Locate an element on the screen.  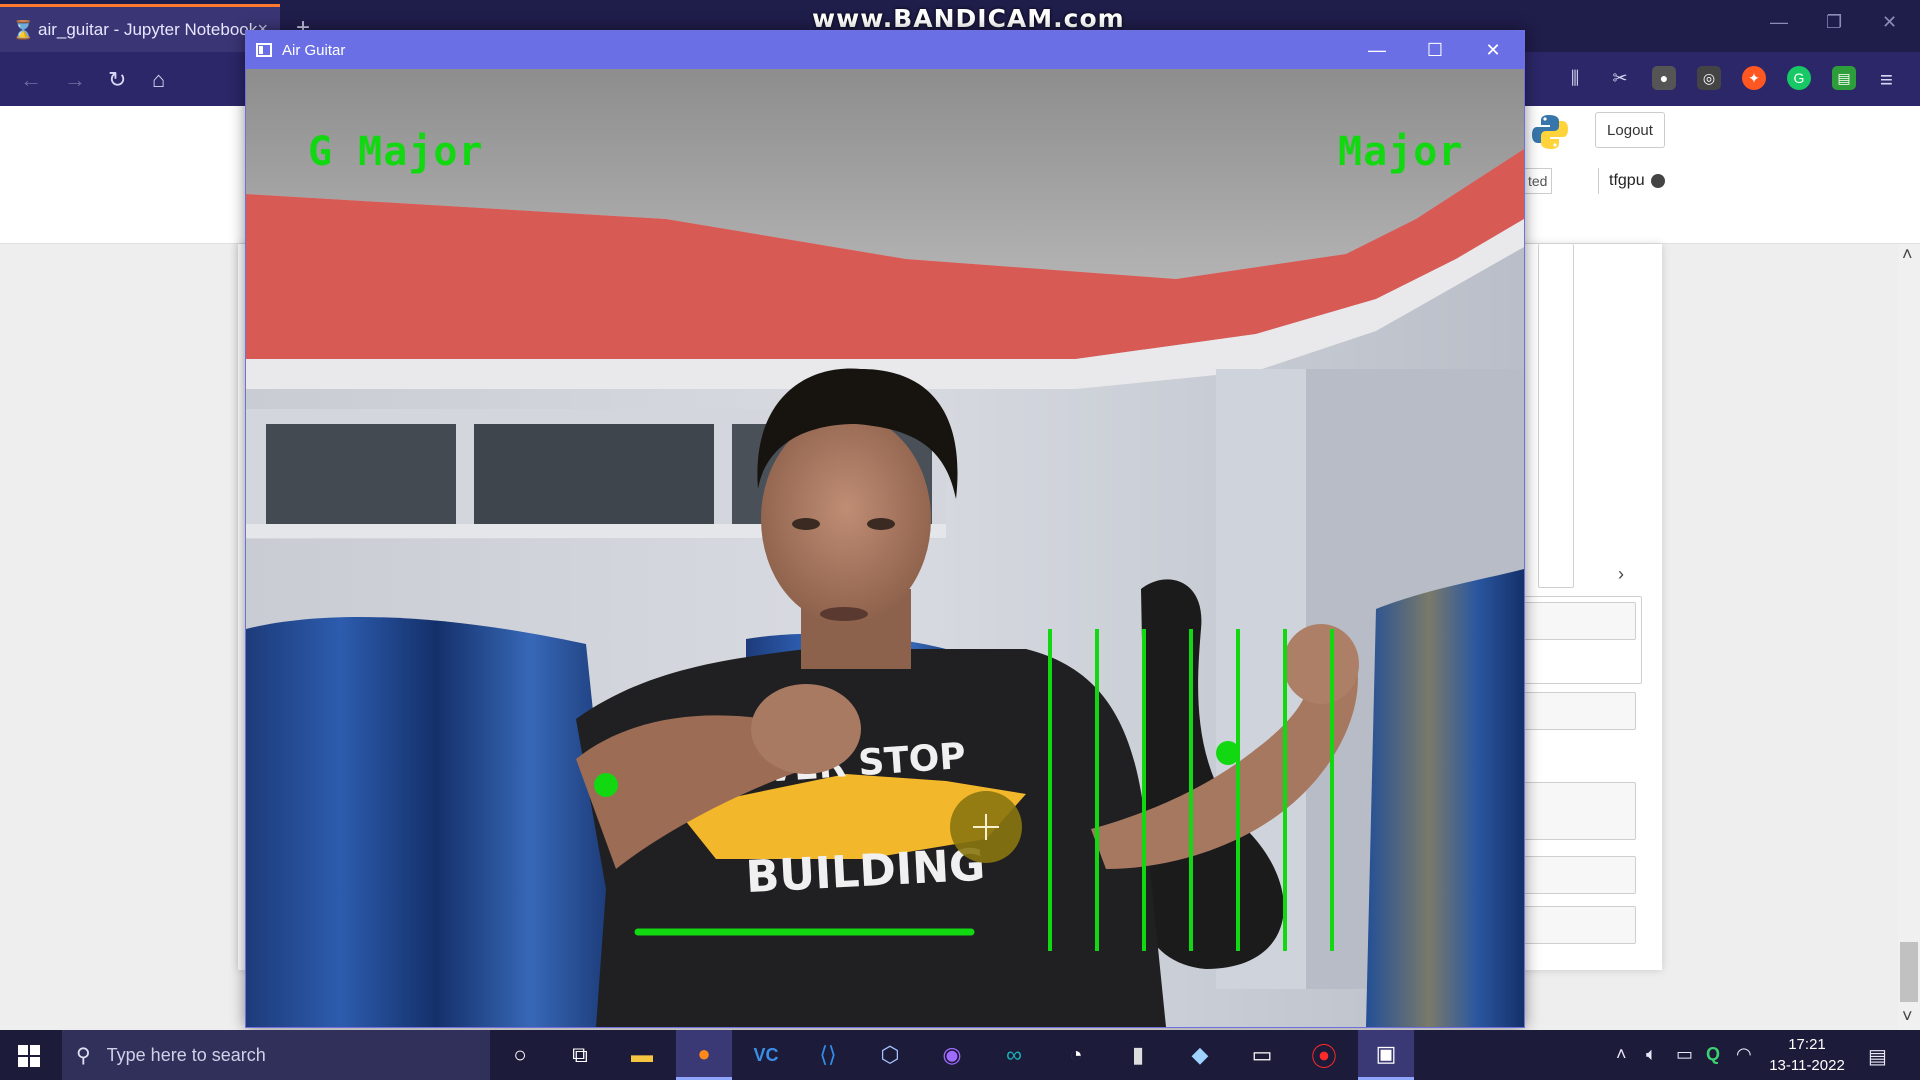
left-wrist-dot is located at coordinates (606, 785).